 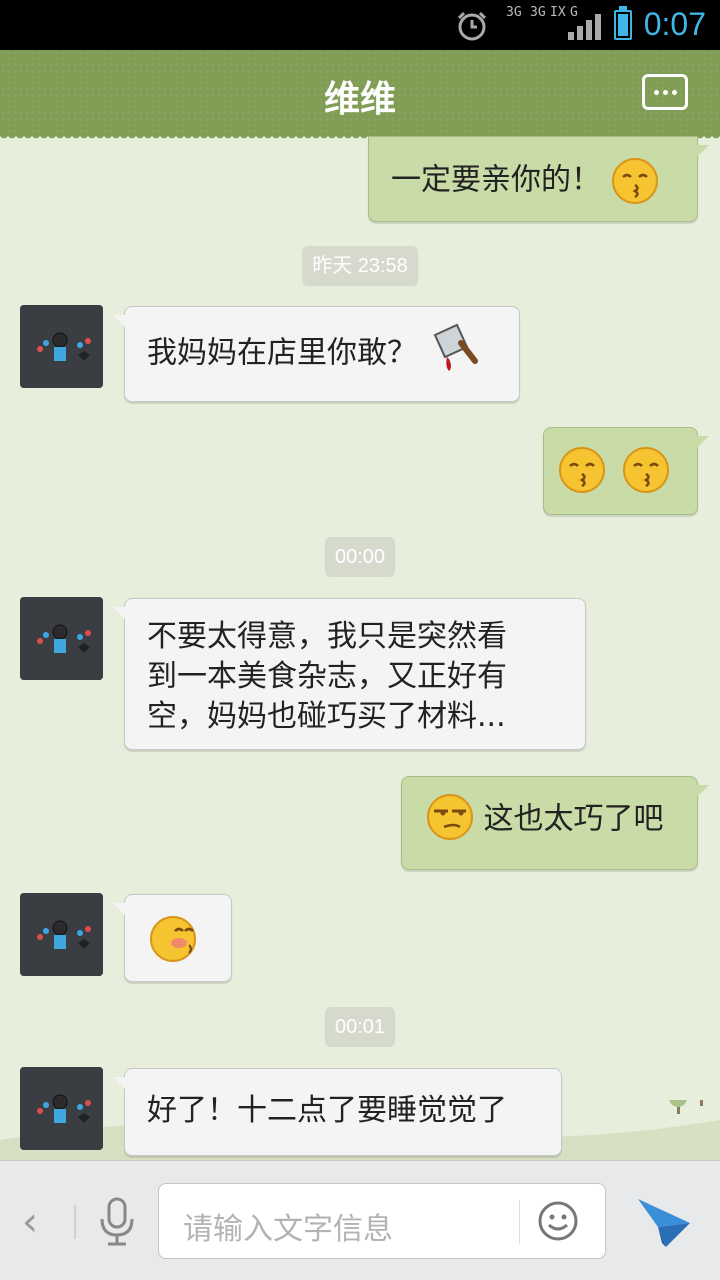 I want to click on network-type-label: IX, so click(x=558, y=12).